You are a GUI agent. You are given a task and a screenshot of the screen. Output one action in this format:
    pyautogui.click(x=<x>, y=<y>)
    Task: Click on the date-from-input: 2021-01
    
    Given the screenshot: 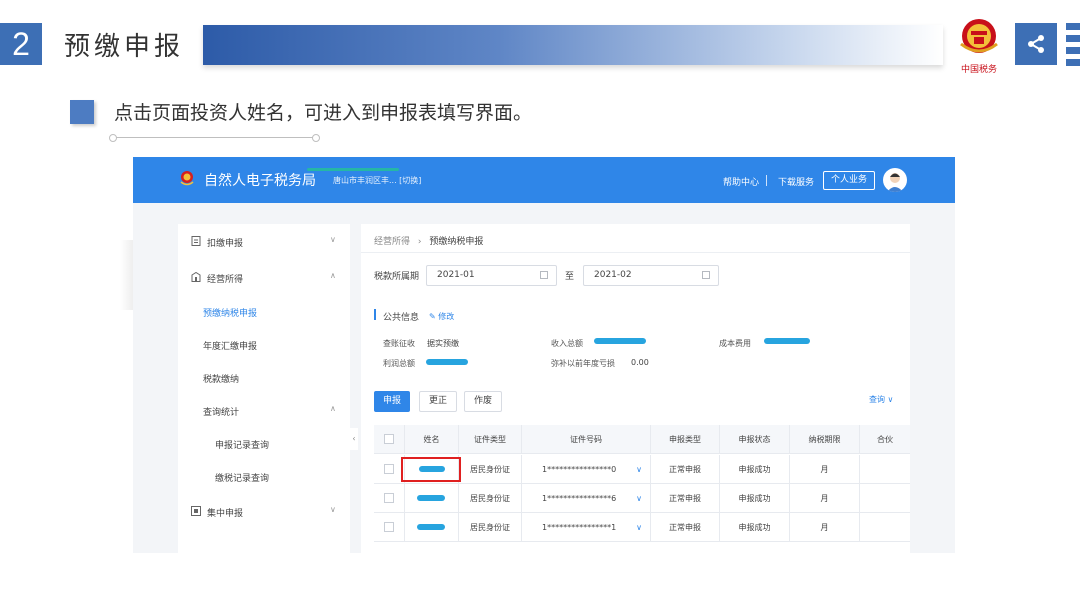 What is the action you would take?
    pyautogui.click(x=491, y=275)
    